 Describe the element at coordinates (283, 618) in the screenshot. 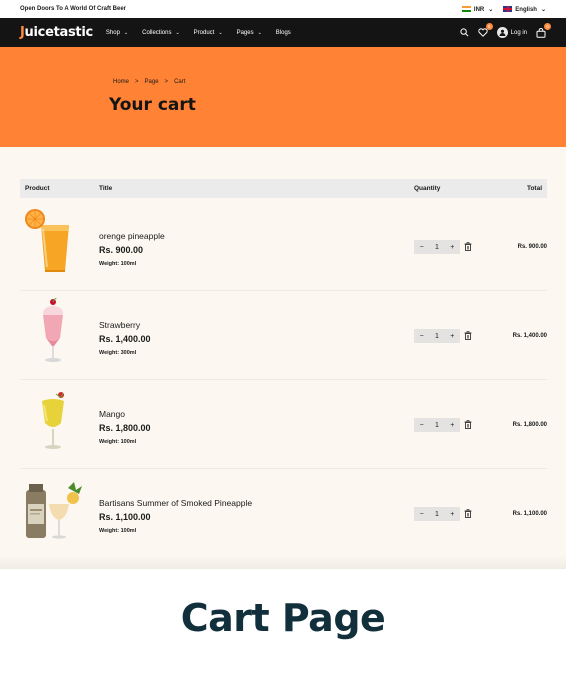

I see `footer-caption: Cart Page` at that location.